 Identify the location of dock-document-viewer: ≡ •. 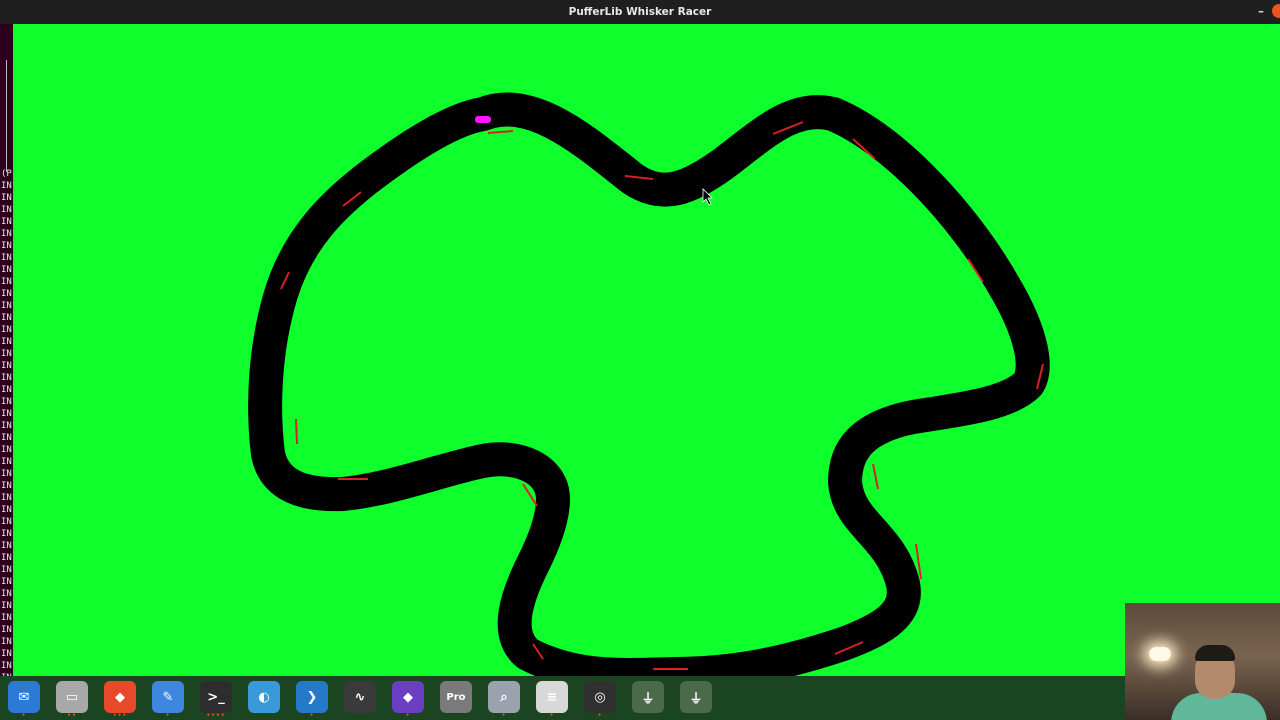
(552, 700).